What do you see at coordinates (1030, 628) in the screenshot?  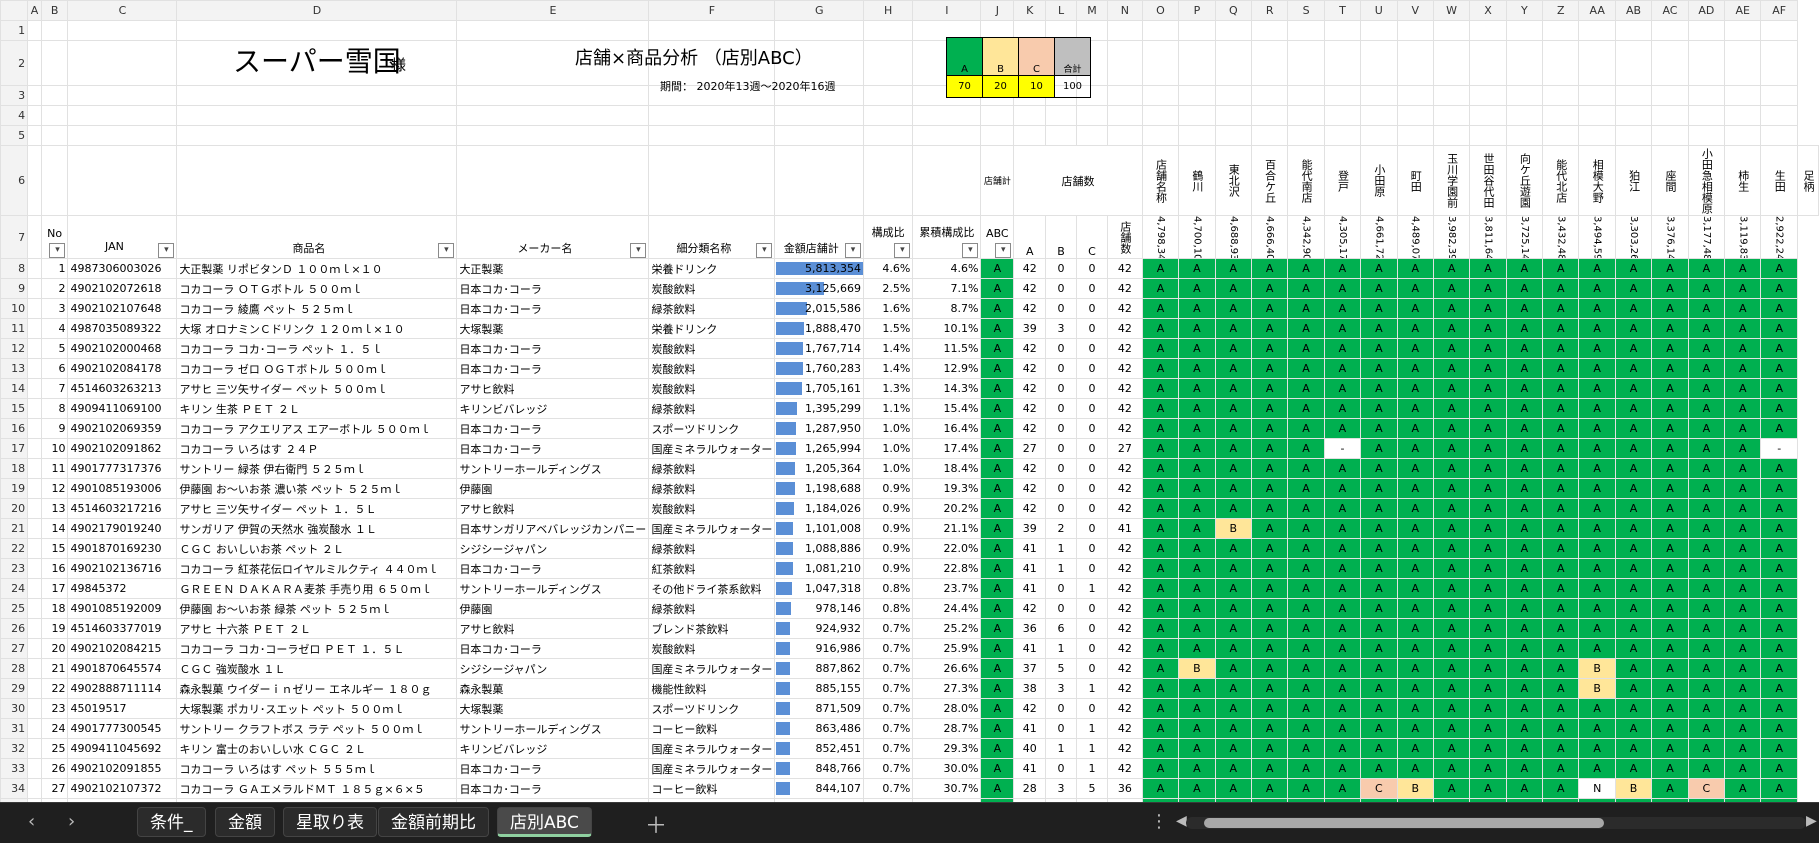 I see `cell-a-count: 36` at bounding box center [1030, 628].